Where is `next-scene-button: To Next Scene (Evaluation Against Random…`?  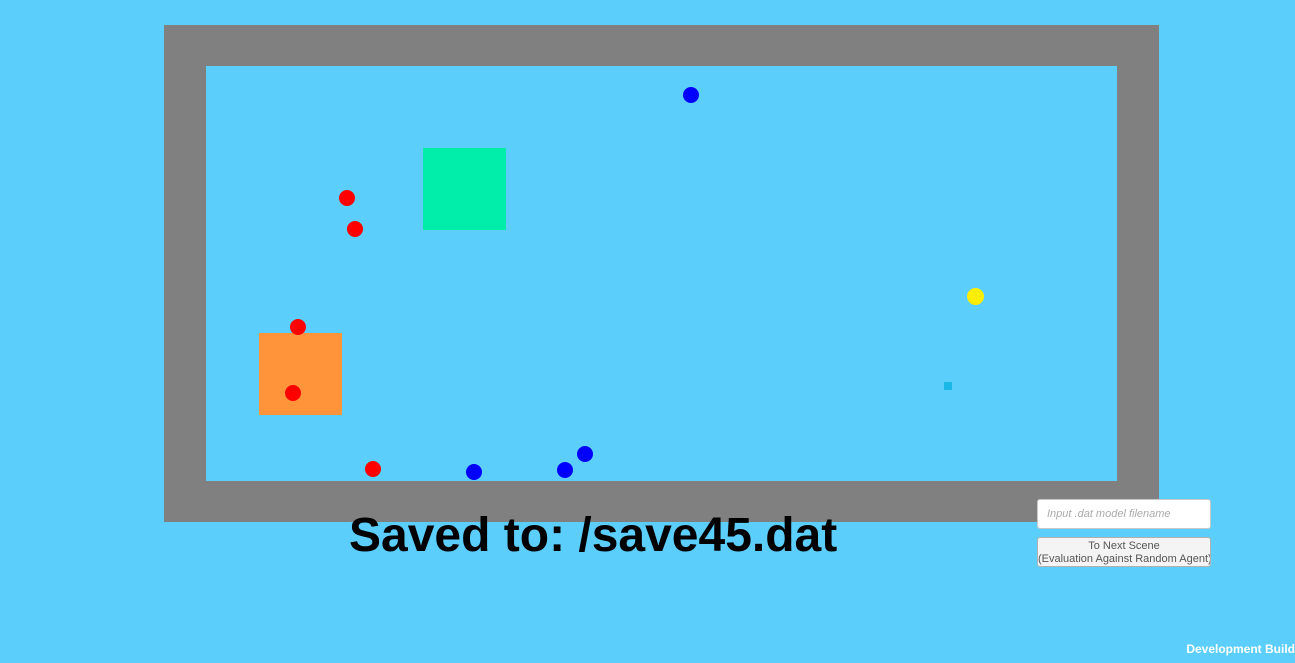 next-scene-button: To Next Scene (Evaluation Against Random… is located at coordinates (1124, 552).